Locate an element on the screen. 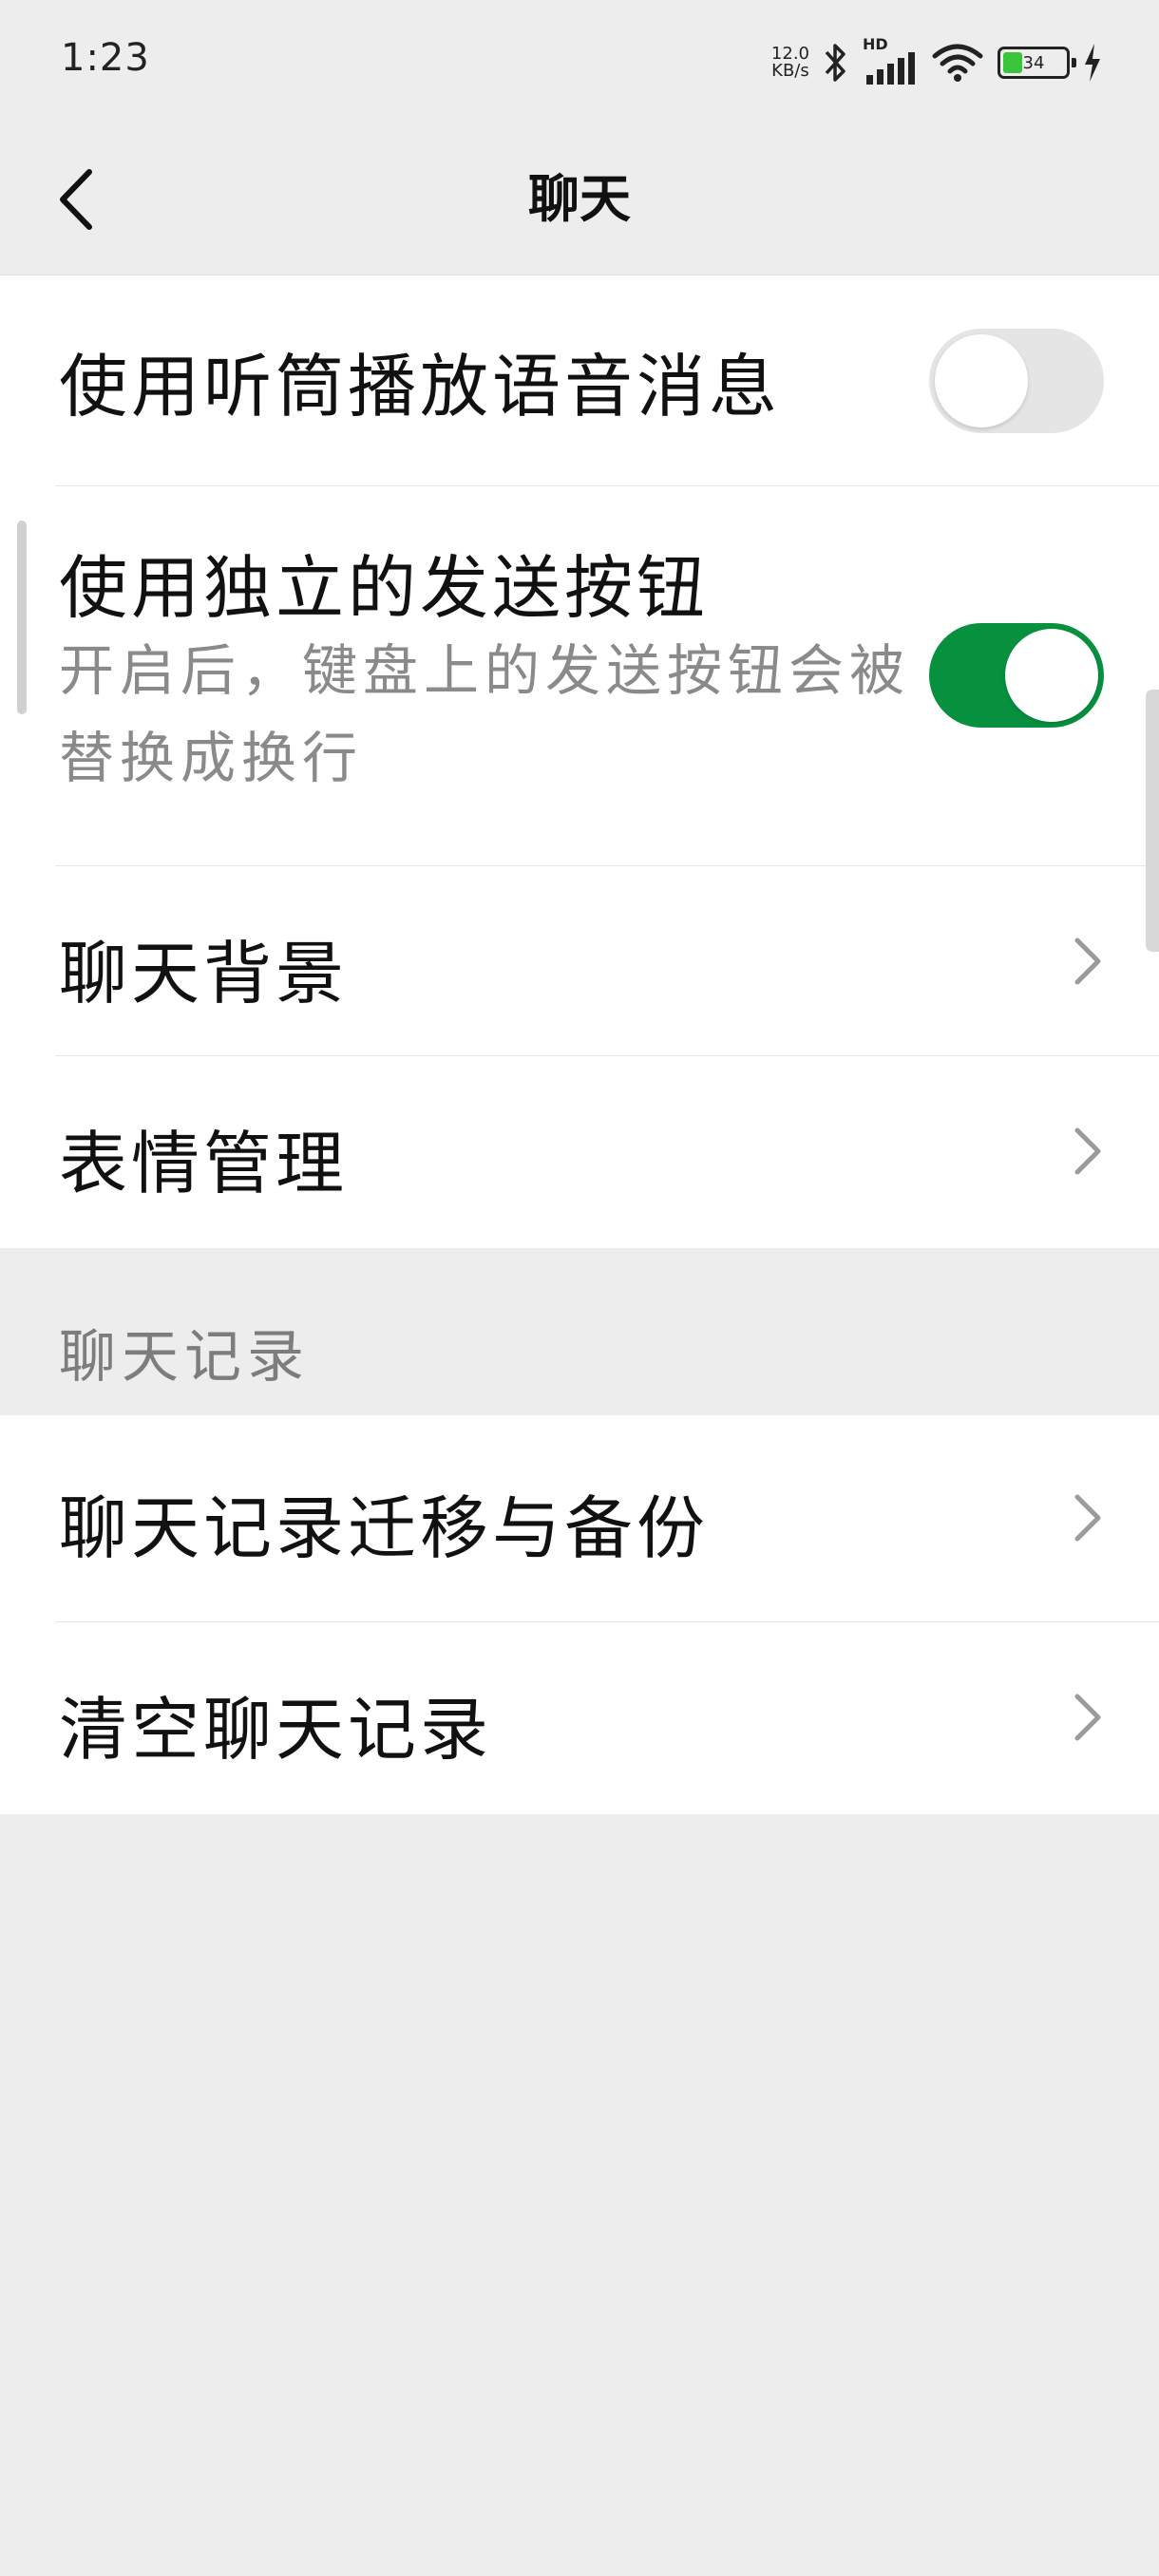 The height and width of the screenshot is (2576, 1159). row-chat-history-migrate-backup: 聊天记录迁移与备份 is located at coordinates (579, 1518).